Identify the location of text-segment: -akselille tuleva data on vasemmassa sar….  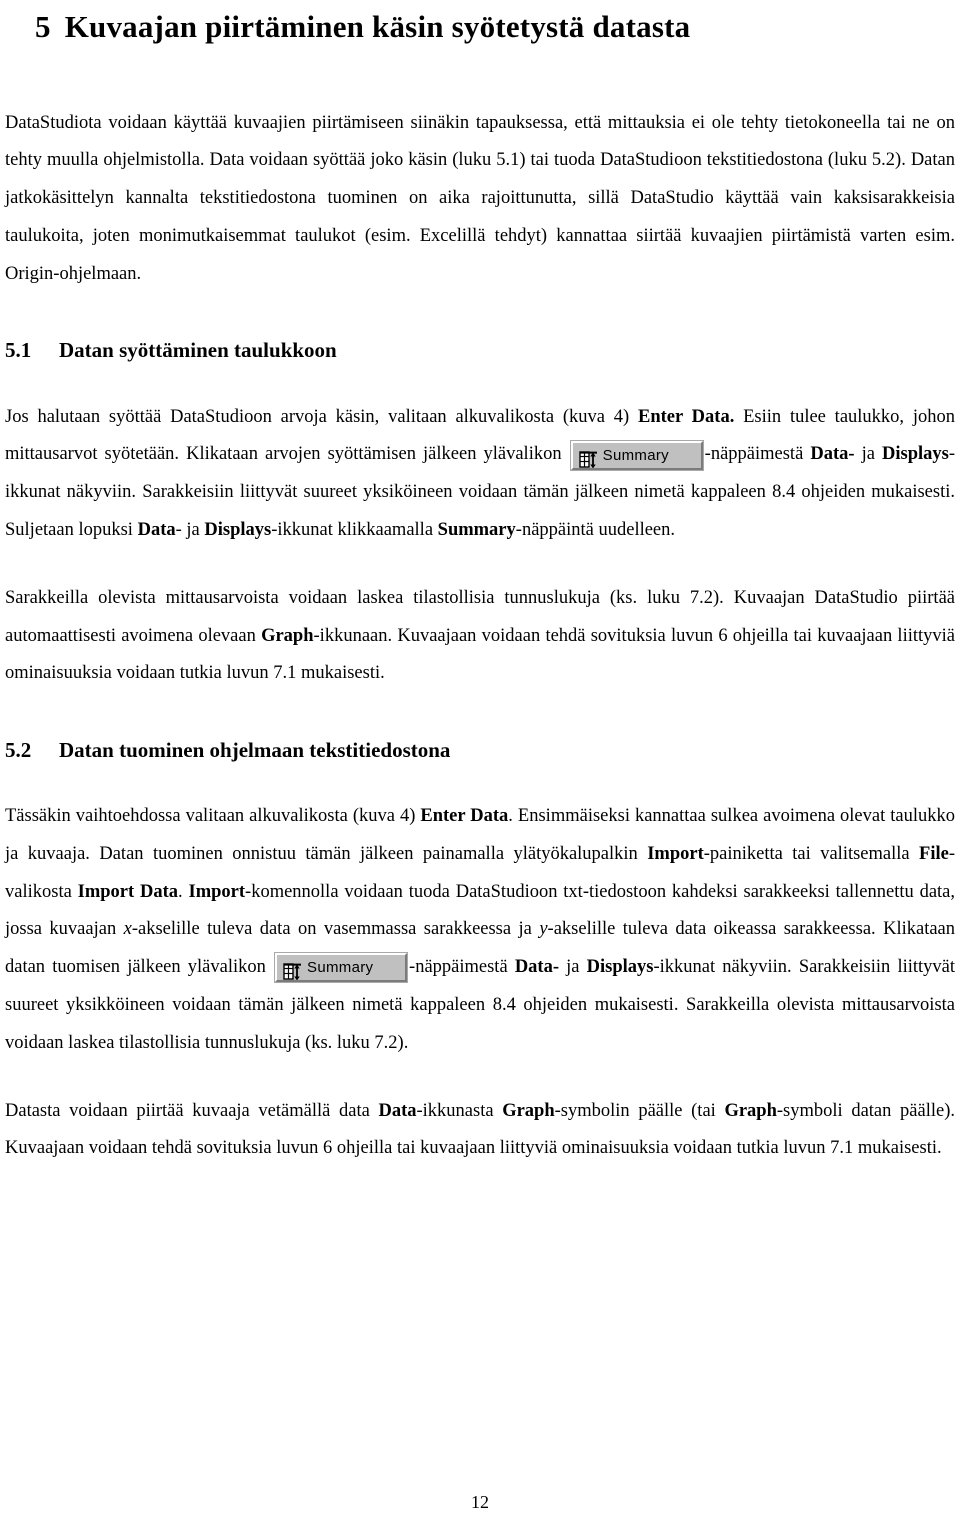
(335, 929).